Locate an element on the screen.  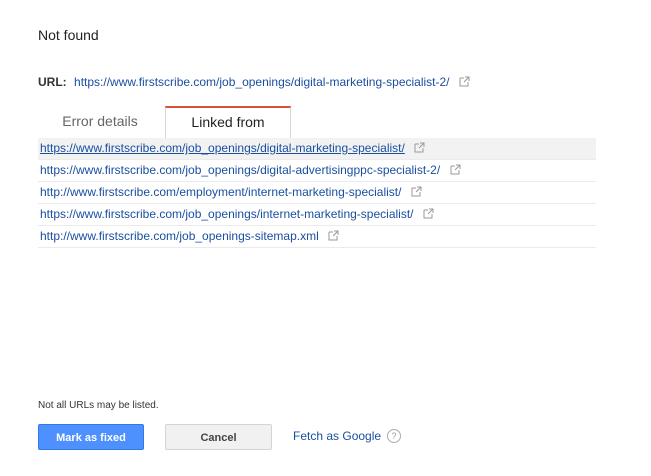
urls-note: Not all URLs may be listed. is located at coordinates (98, 405).